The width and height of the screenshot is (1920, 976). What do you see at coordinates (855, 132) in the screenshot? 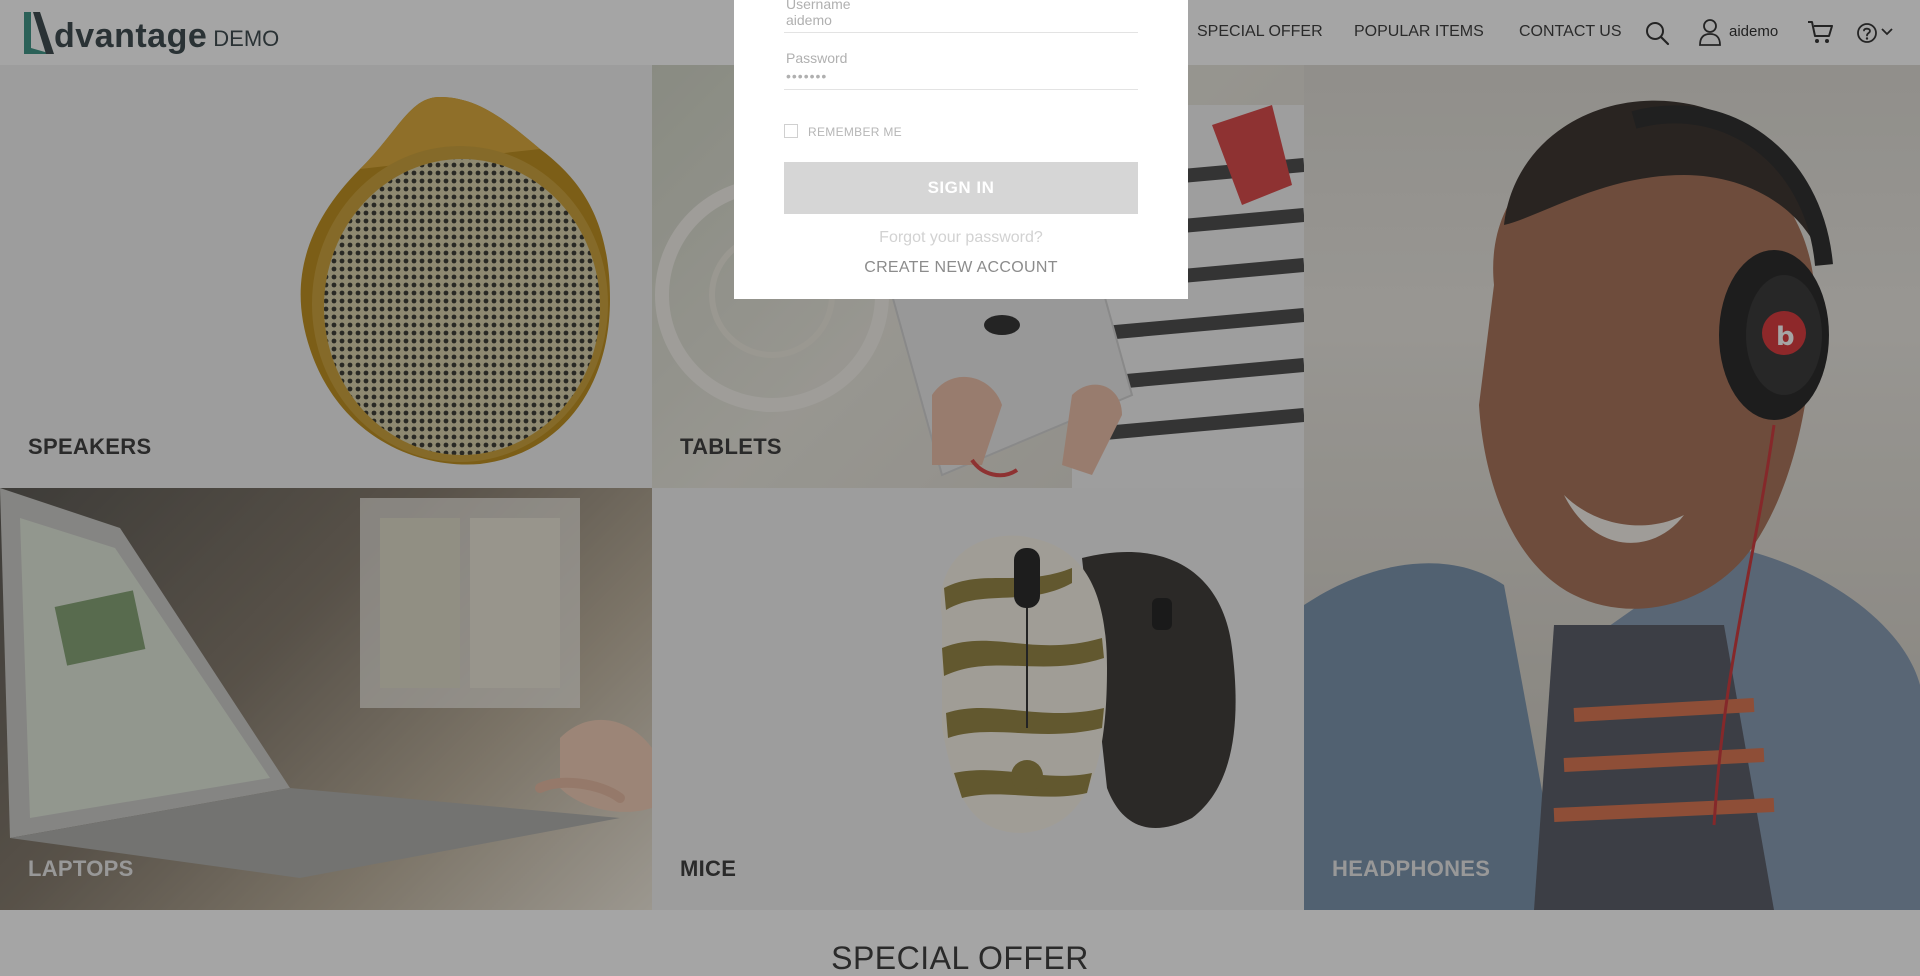
I see `remember-me-label: REMEMBER ME` at bounding box center [855, 132].